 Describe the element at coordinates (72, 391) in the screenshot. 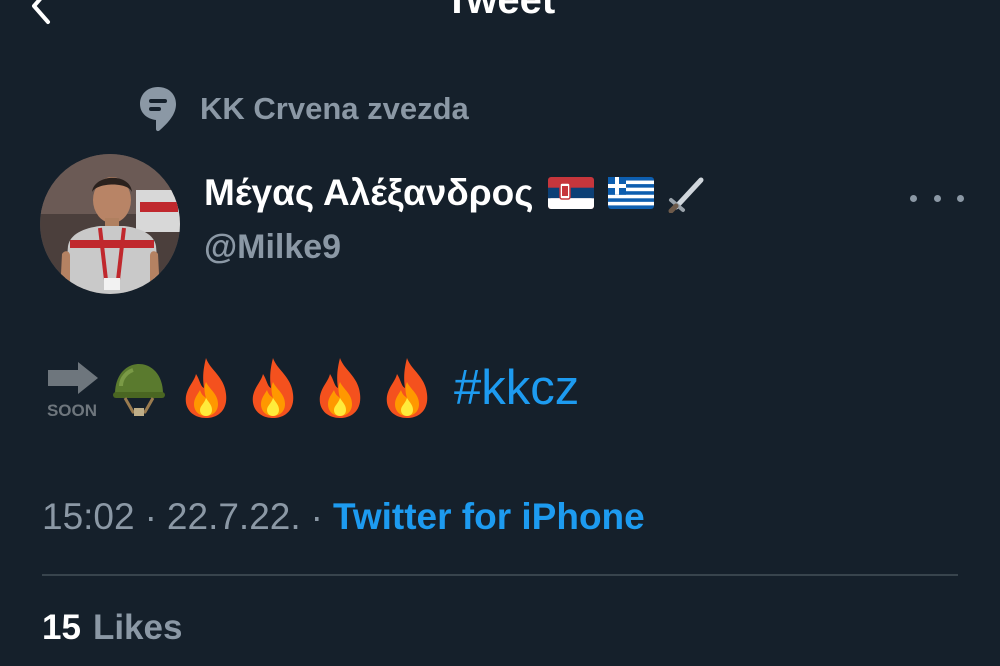

I see `soon-arrow-icon: SOON` at that location.